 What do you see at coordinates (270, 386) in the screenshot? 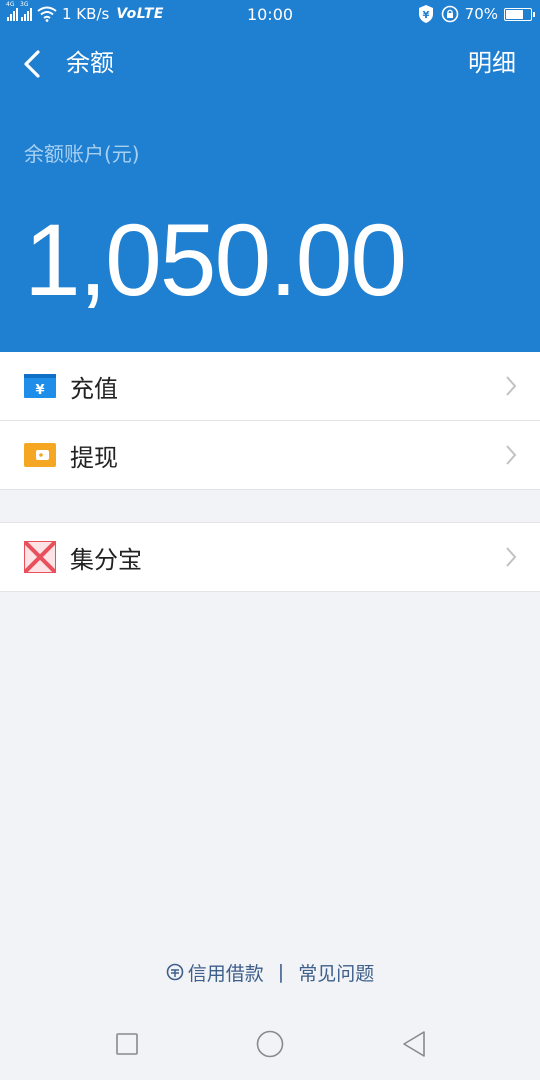
I see `menu-item-recharge: ¥ 充值` at bounding box center [270, 386].